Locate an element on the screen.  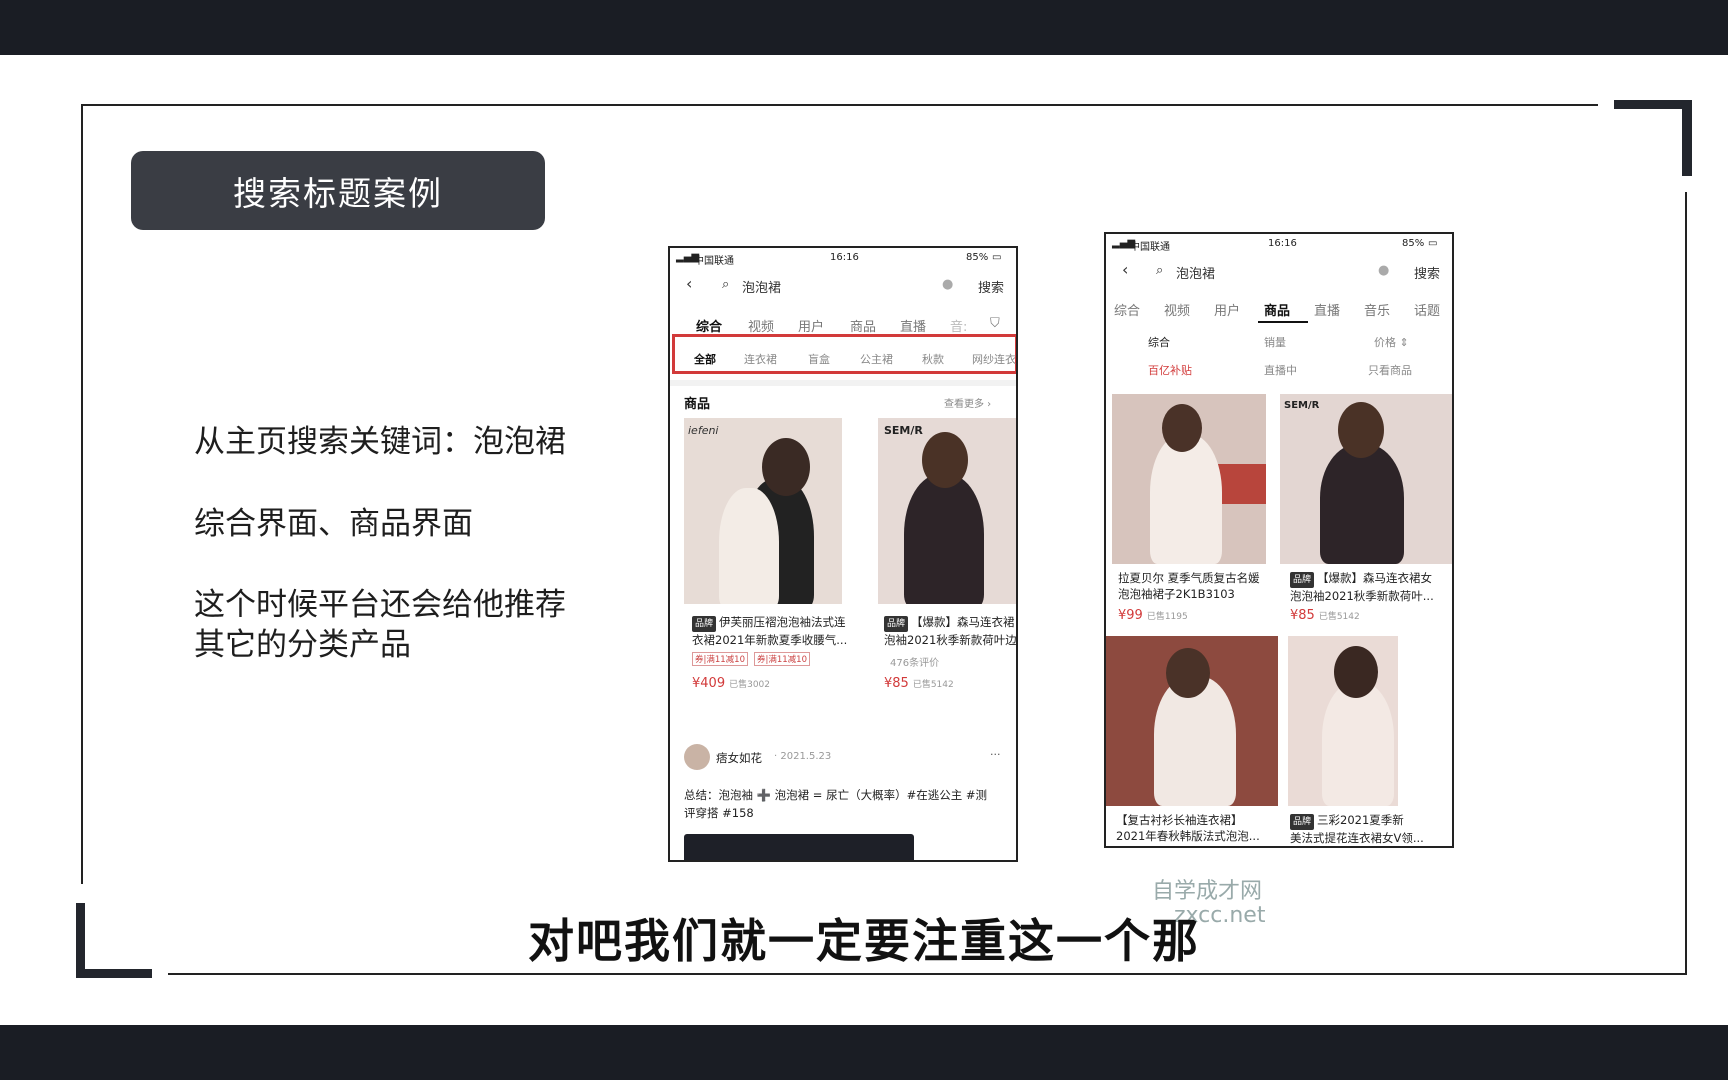
frame-top-line is located at coordinates (839, 105).